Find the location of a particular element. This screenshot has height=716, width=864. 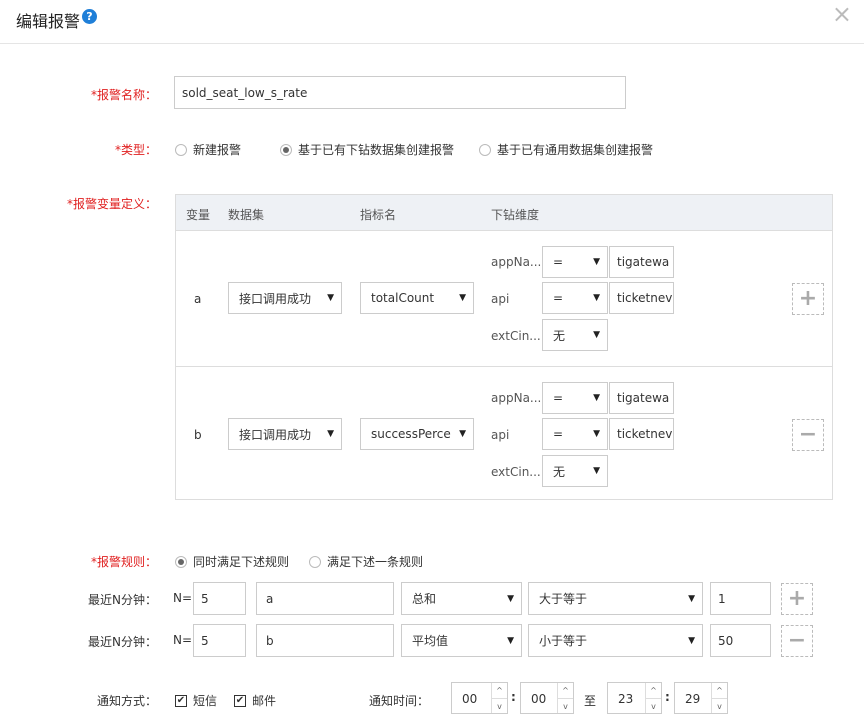

remove-rule-button: − is located at coordinates (797, 641).